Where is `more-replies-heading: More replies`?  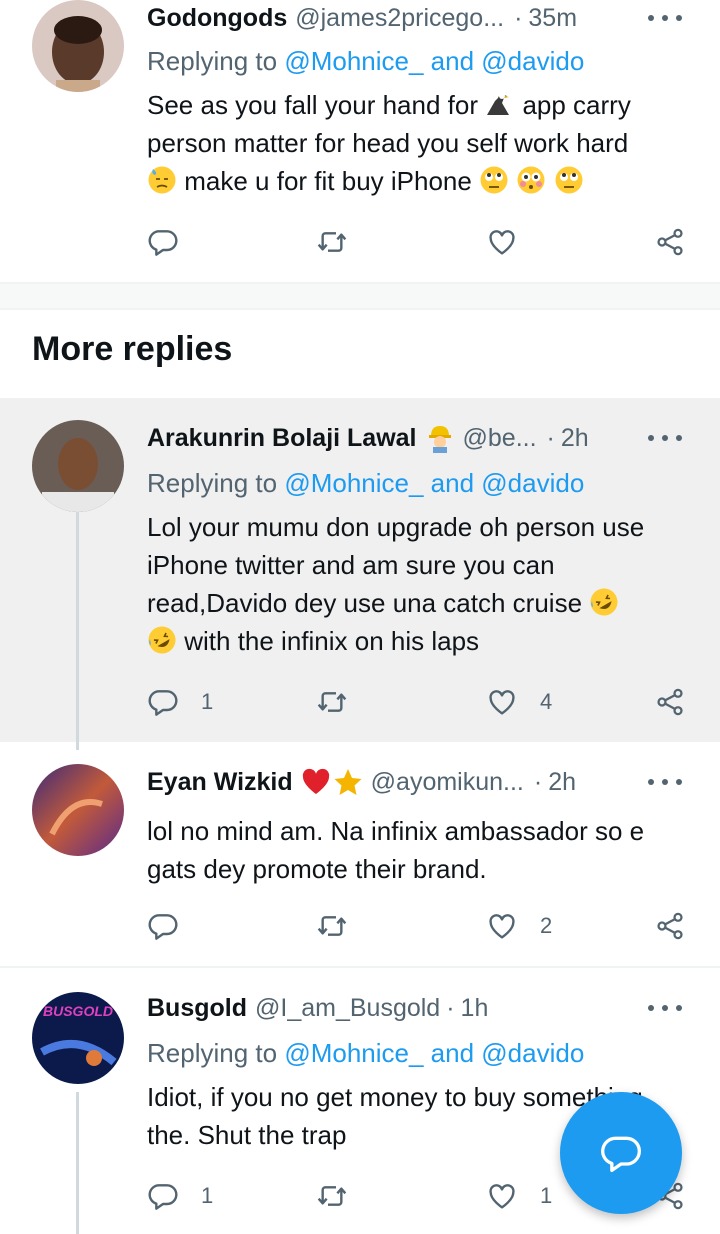 more-replies-heading: More replies is located at coordinates (132, 349).